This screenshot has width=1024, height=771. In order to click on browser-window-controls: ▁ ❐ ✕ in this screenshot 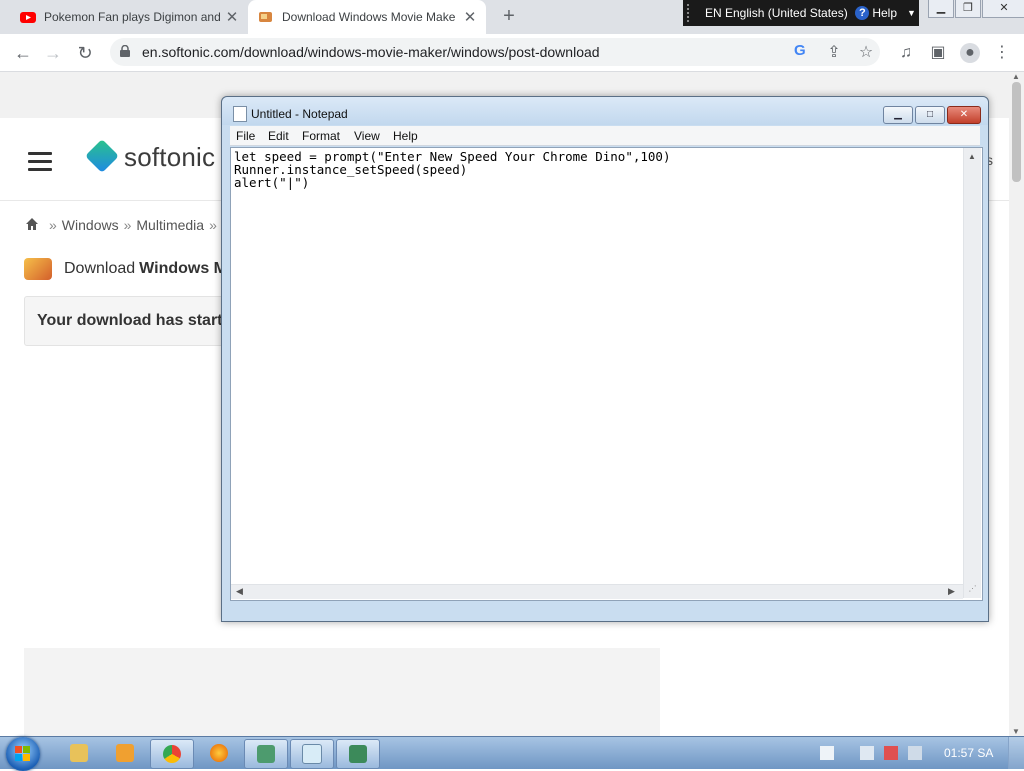, I will do `click(975, 9)`.